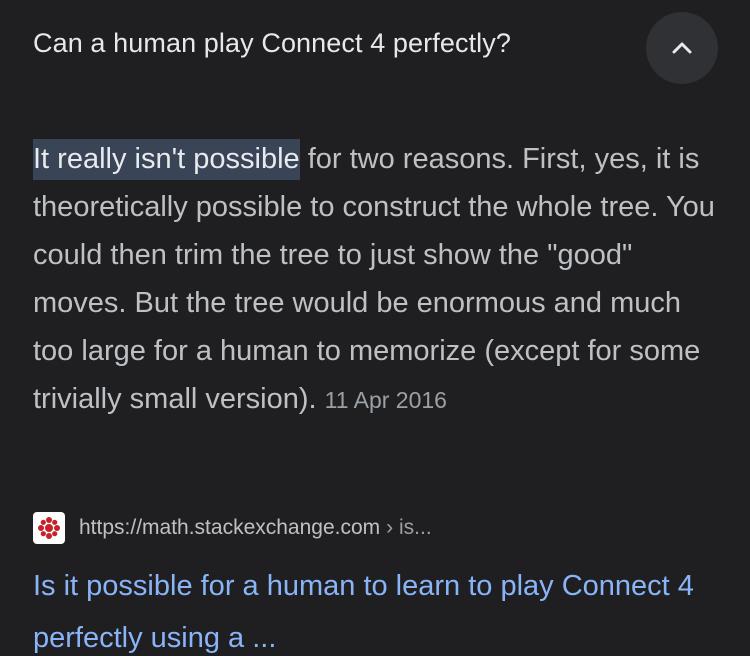  Describe the element at coordinates (385, 400) in the screenshot. I see `snippet-date: 11 Apr 2016` at that location.